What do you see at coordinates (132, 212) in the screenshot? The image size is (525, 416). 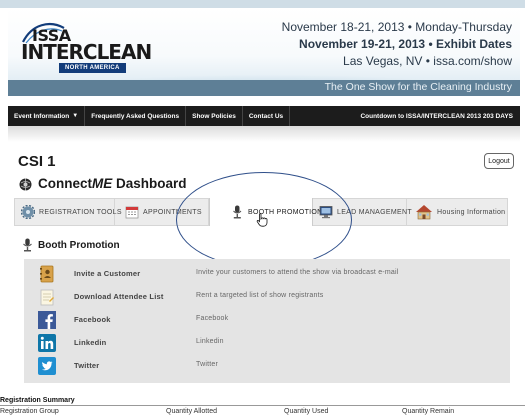 I see `calendar-icon` at bounding box center [132, 212].